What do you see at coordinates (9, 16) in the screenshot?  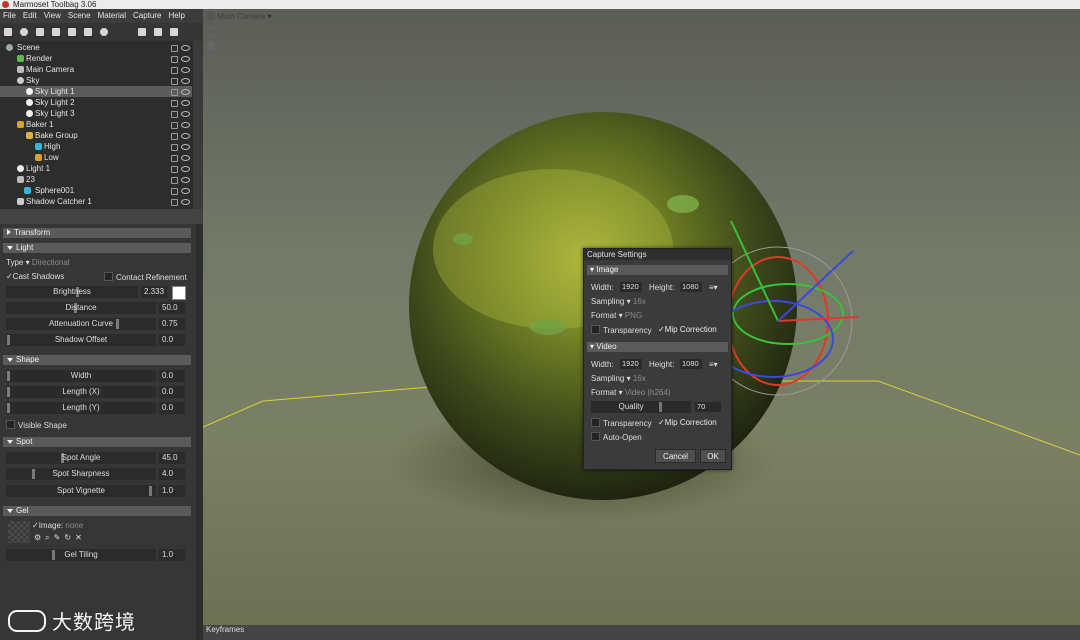 I see `menu-file: File` at bounding box center [9, 16].